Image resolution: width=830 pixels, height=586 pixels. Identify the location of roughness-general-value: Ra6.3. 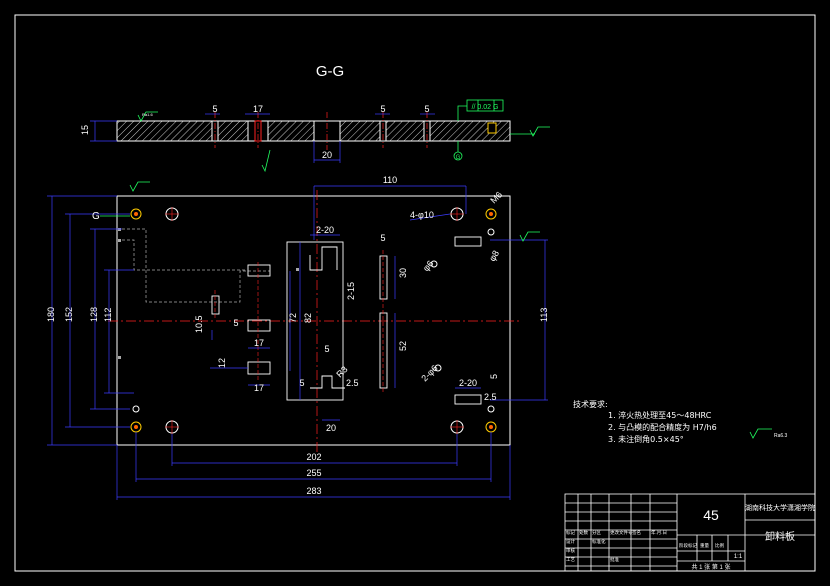
(781, 436).